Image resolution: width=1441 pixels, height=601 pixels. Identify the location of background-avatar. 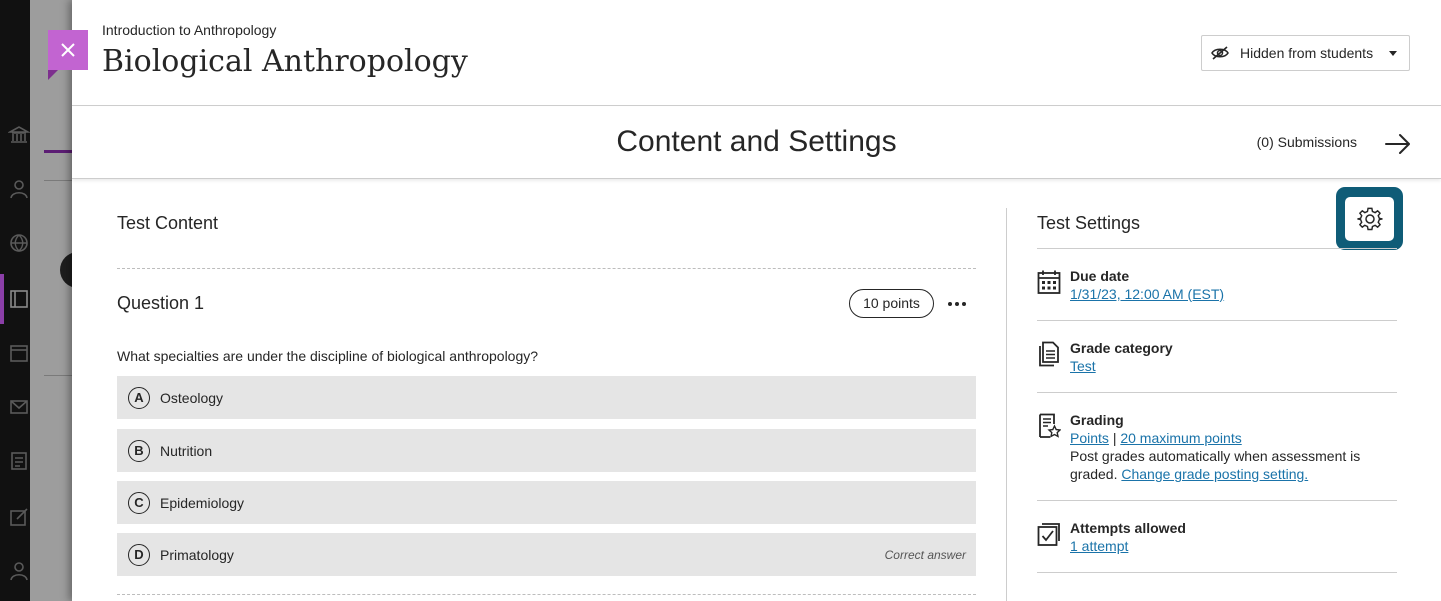
(66, 270).